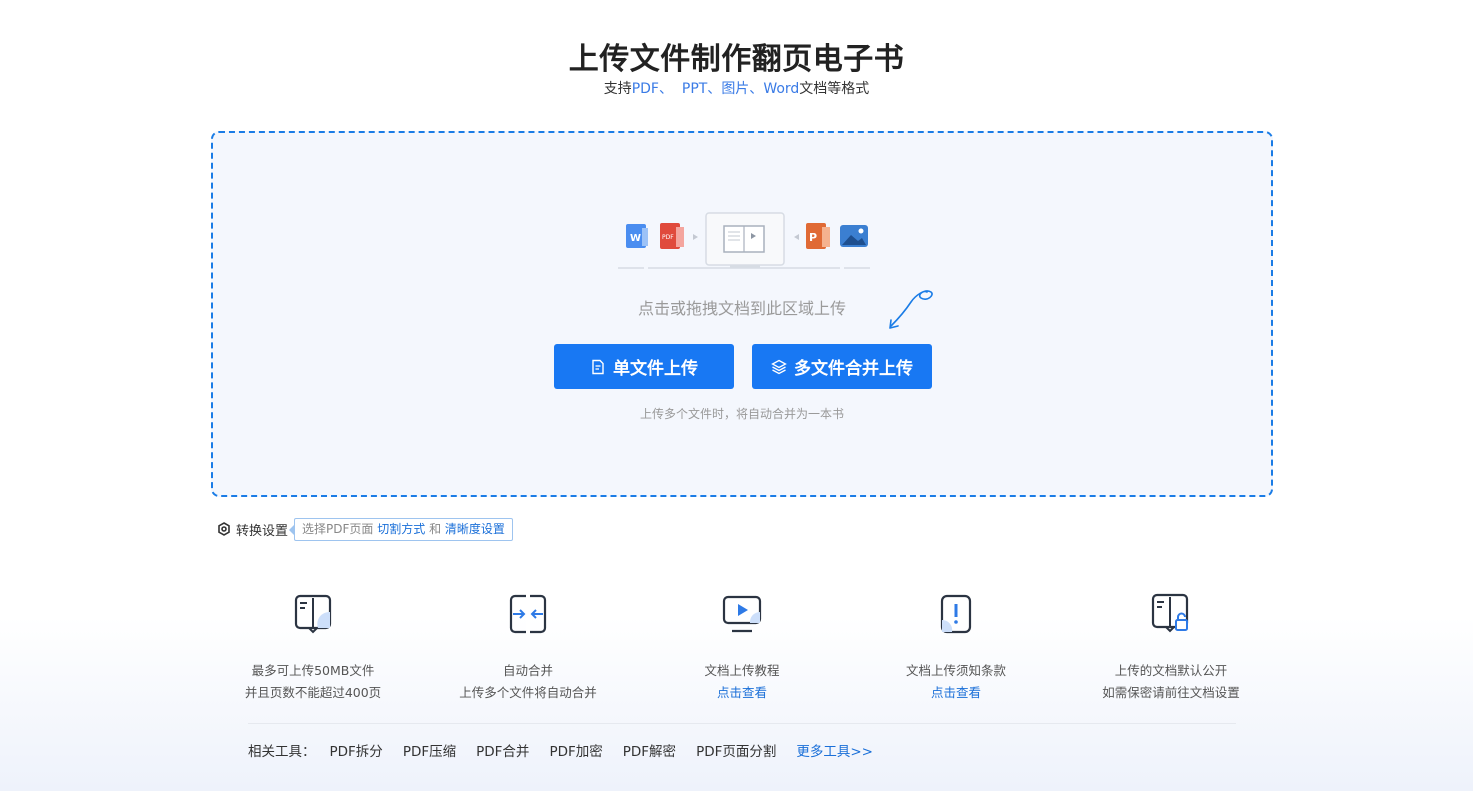 The height and width of the screenshot is (791, 1473). What do you see at coordinates (742, 647) in the screenshot?
I see `feature-upload-tutorial: 文档上传教程 点击查看` at bounding box center [742, 647].